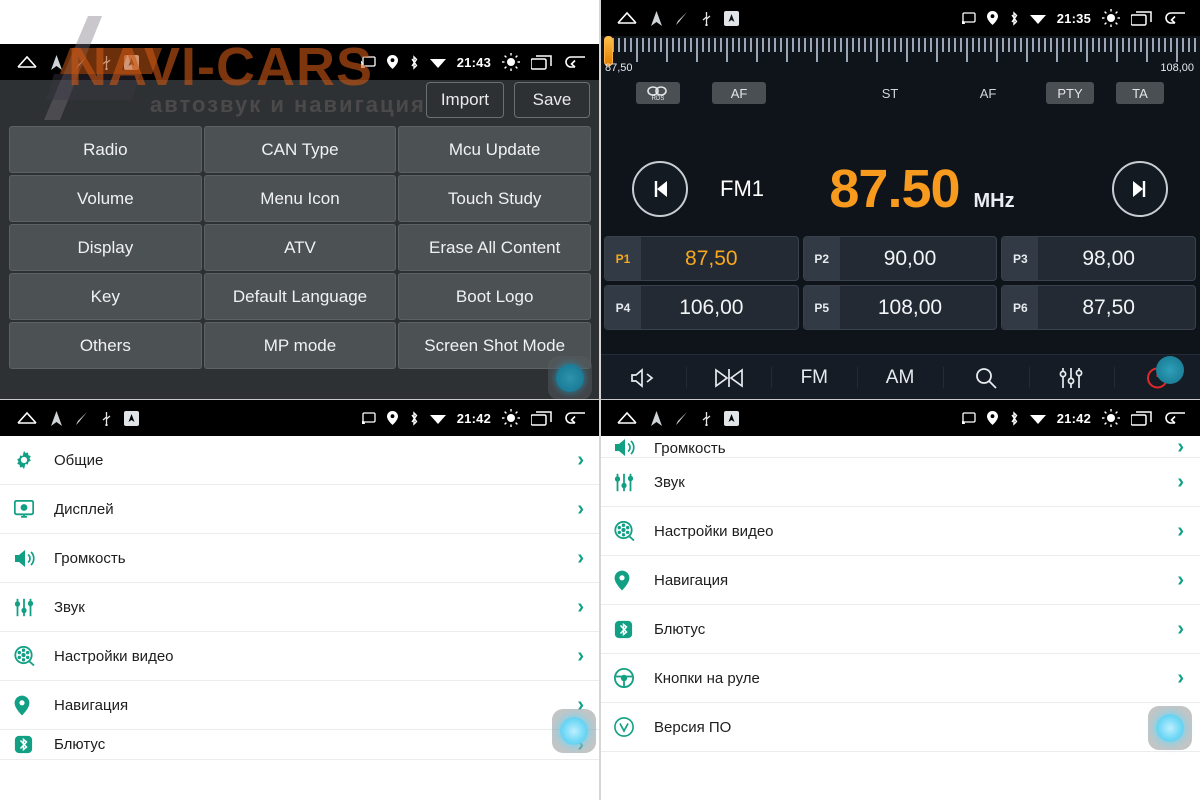  I want to click on settings-item-volume: Громкость ›, so click(300, 558).